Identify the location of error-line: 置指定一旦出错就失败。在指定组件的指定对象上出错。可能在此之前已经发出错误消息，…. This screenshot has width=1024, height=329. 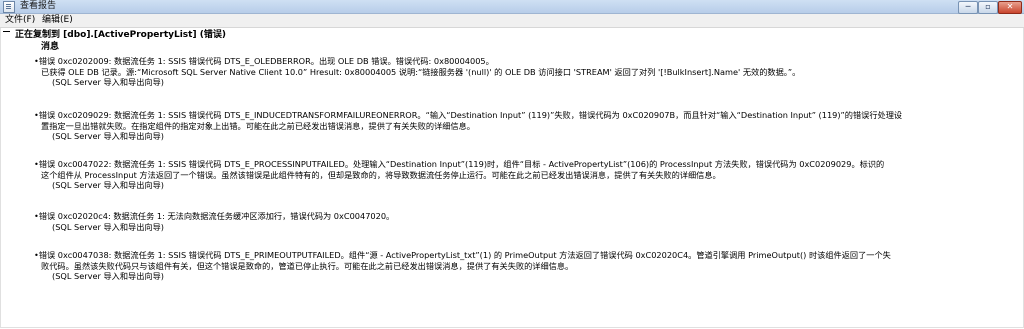
(258, 125).